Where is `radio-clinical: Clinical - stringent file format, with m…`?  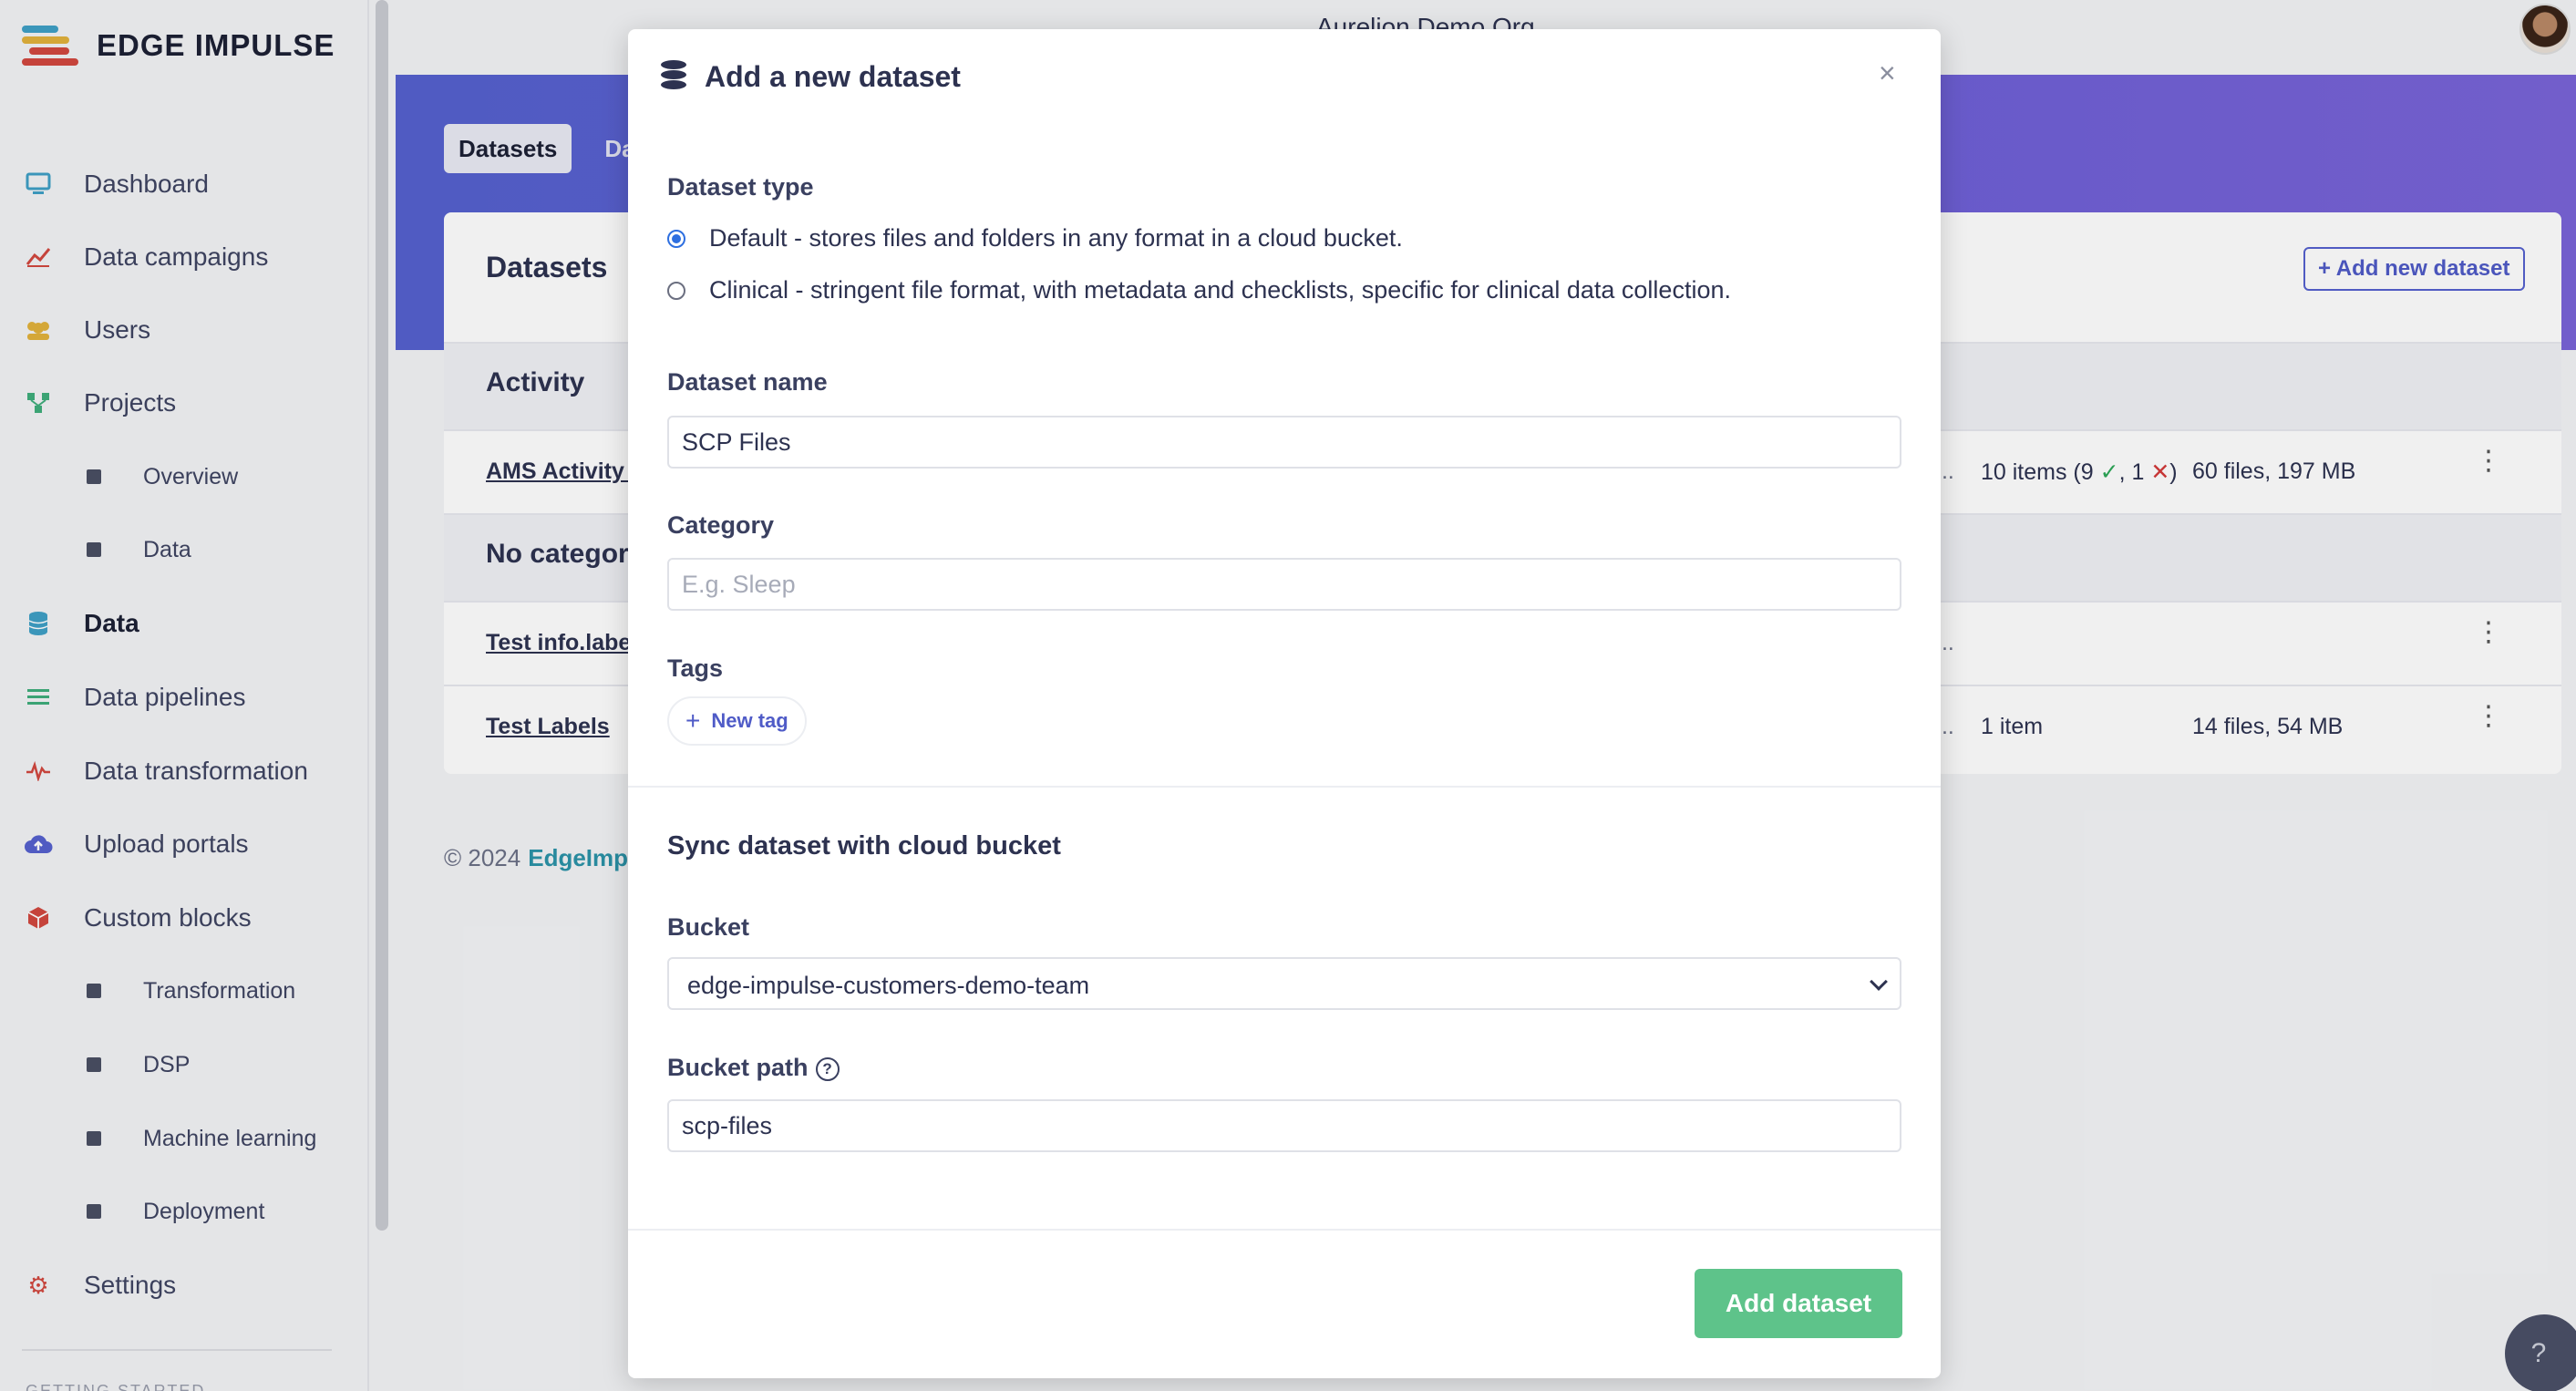
radio-clinical: Clinical - stringent file format, with m… is located at coordinates (1199, 290).